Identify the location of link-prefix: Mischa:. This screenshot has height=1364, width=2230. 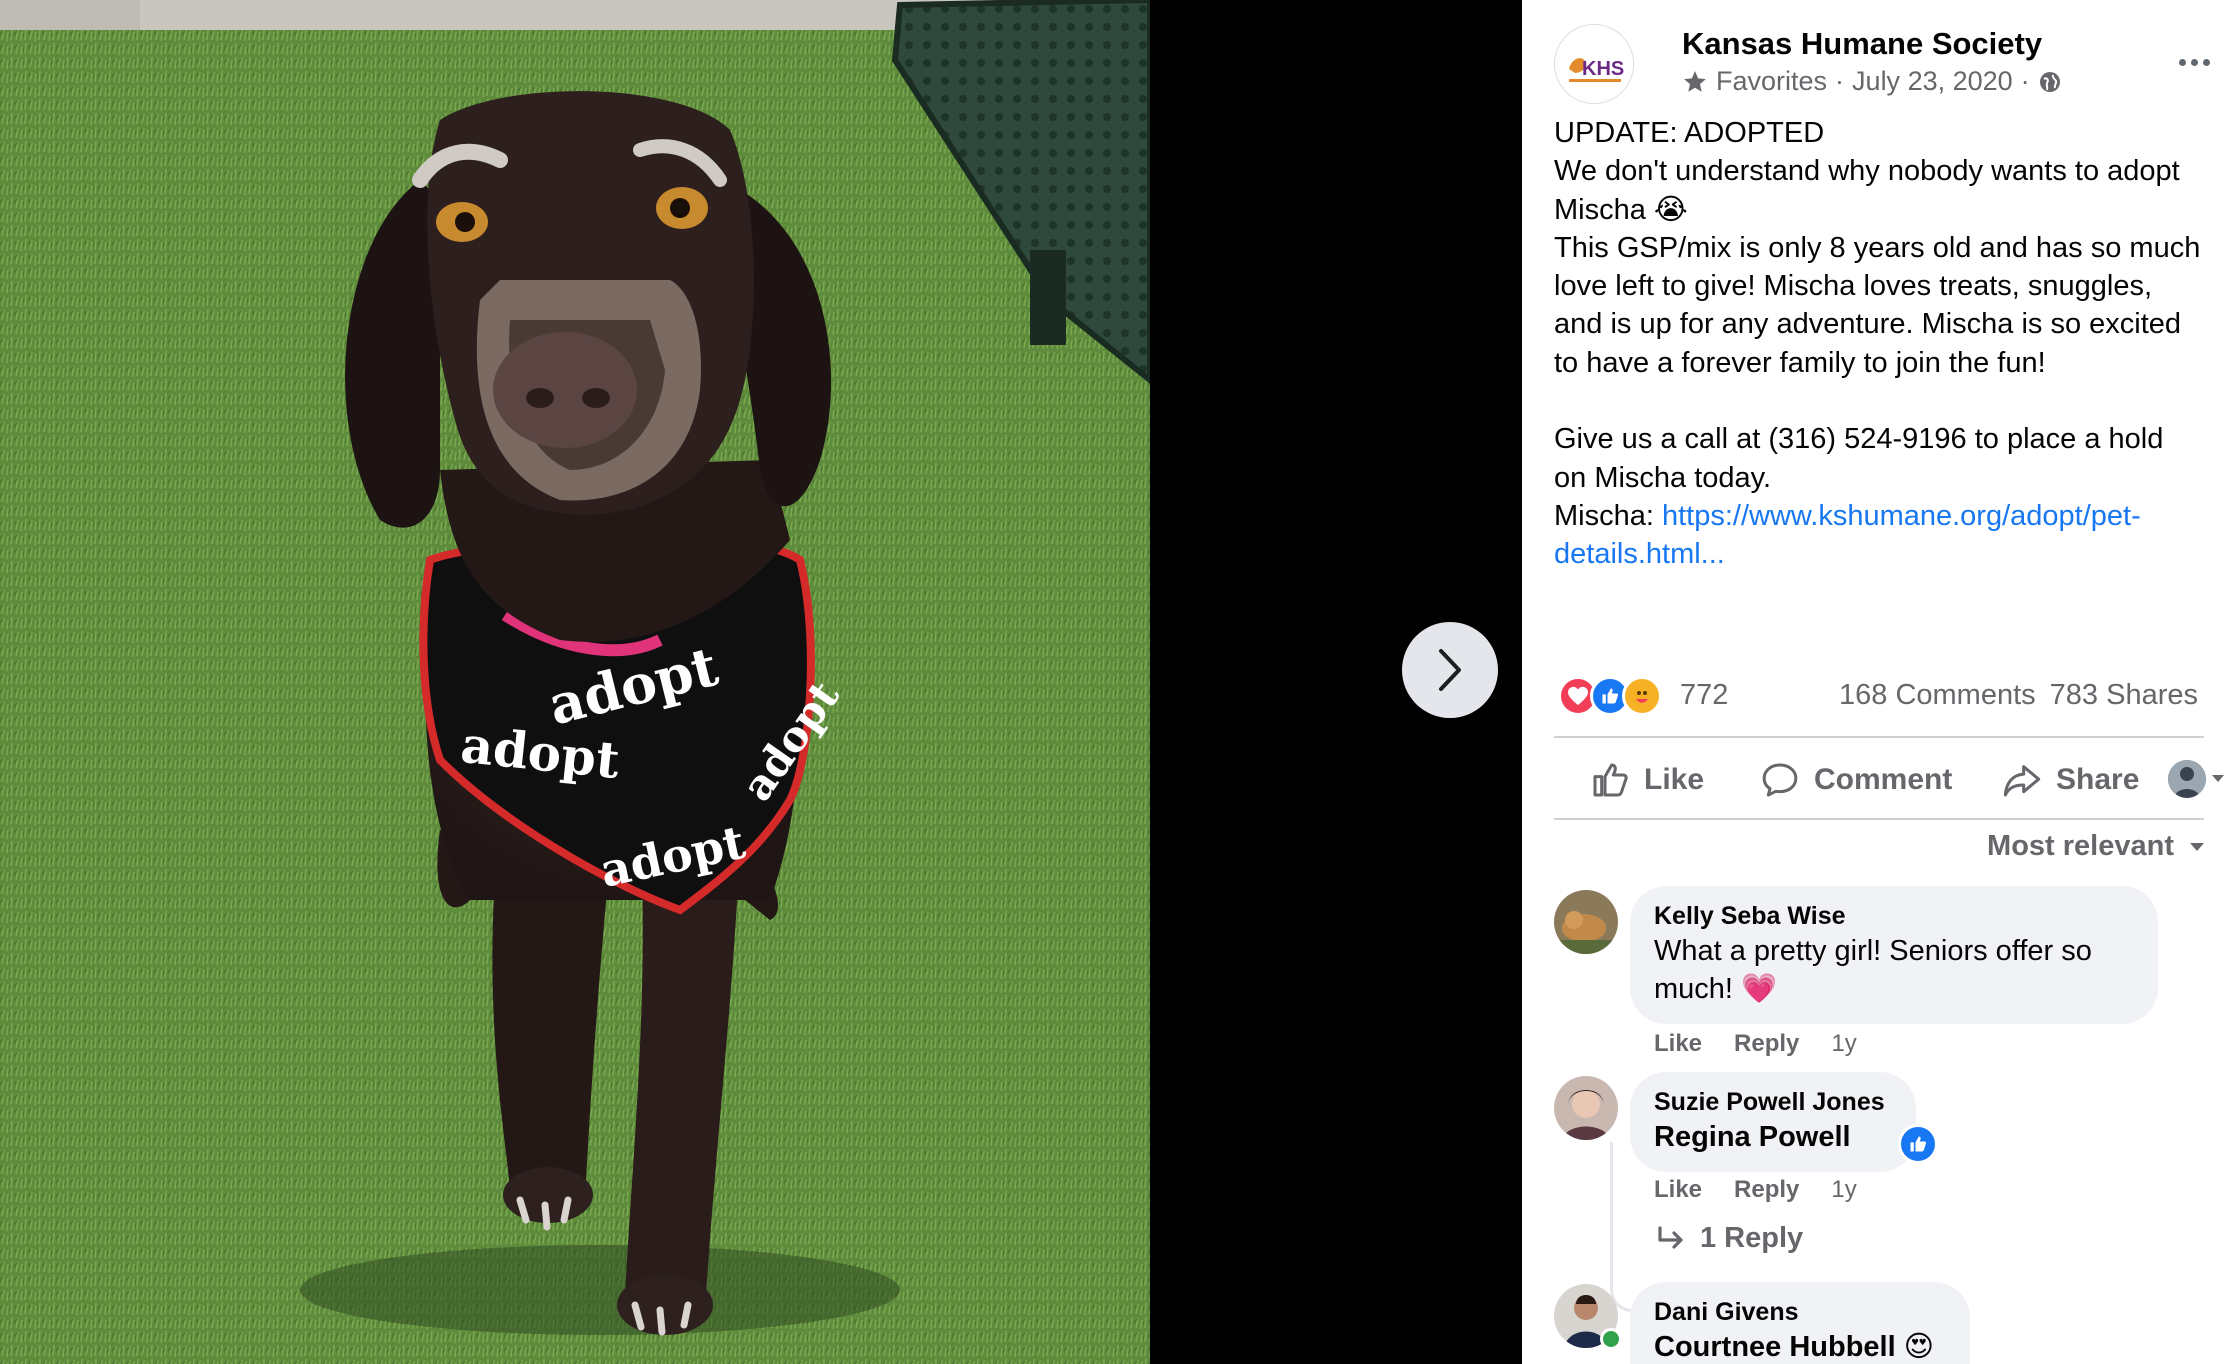
(1608, 515).